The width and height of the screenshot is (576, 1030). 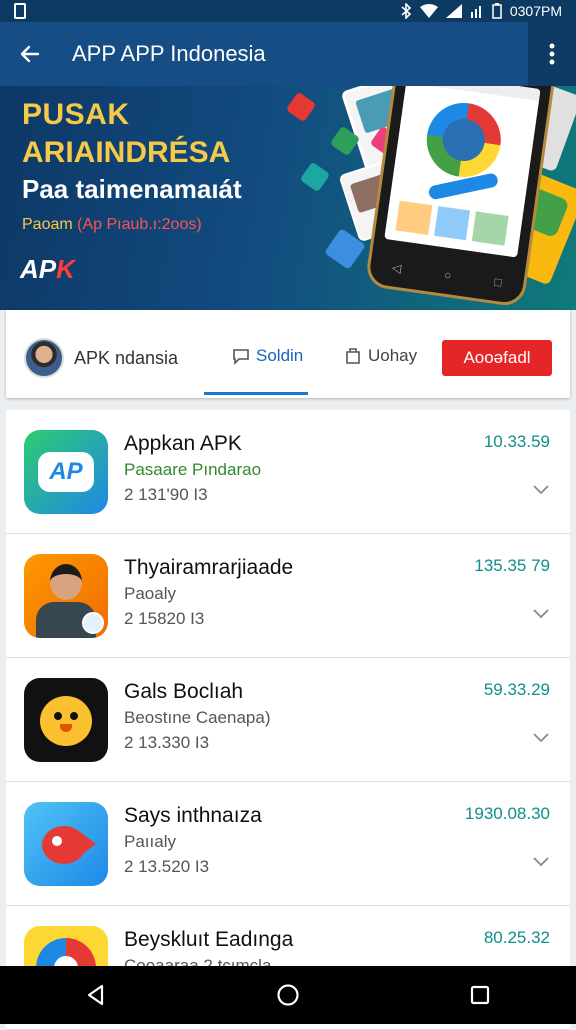 What do you see at coordinates (463, 140) in the screenshot?
I see `phone-screen-logo` at bounding box center [463, 140].